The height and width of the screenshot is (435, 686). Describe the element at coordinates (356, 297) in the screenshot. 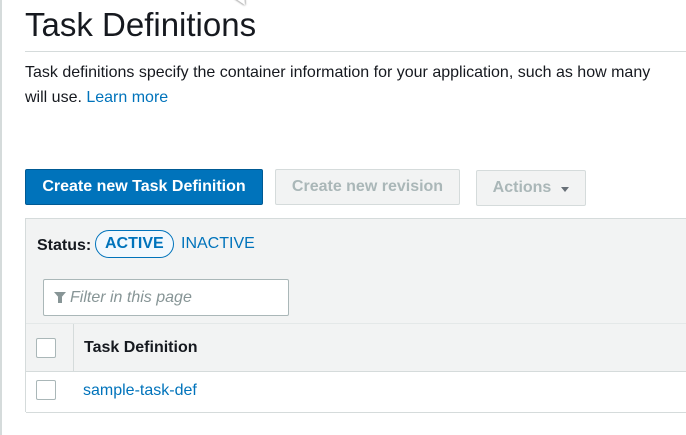

I see `filter-area` at that location.